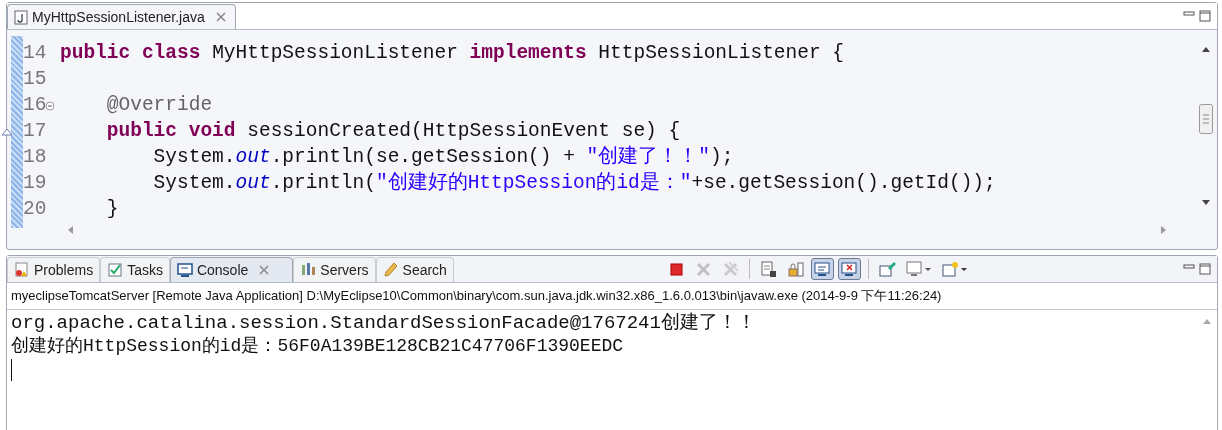  I want to click on scroll-up-icon, so click(1206, 49).